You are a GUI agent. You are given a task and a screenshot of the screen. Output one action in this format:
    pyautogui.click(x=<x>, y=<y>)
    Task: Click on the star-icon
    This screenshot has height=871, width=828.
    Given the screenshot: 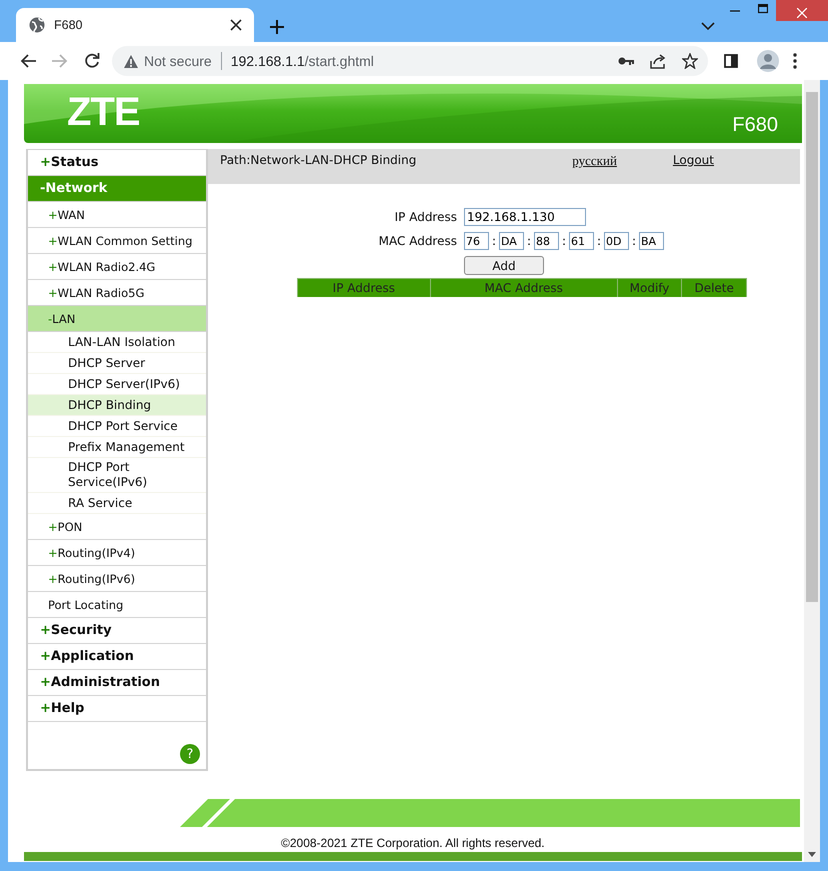 What is the action you would take?
    pyautogui.click(x=690, y=61)
    